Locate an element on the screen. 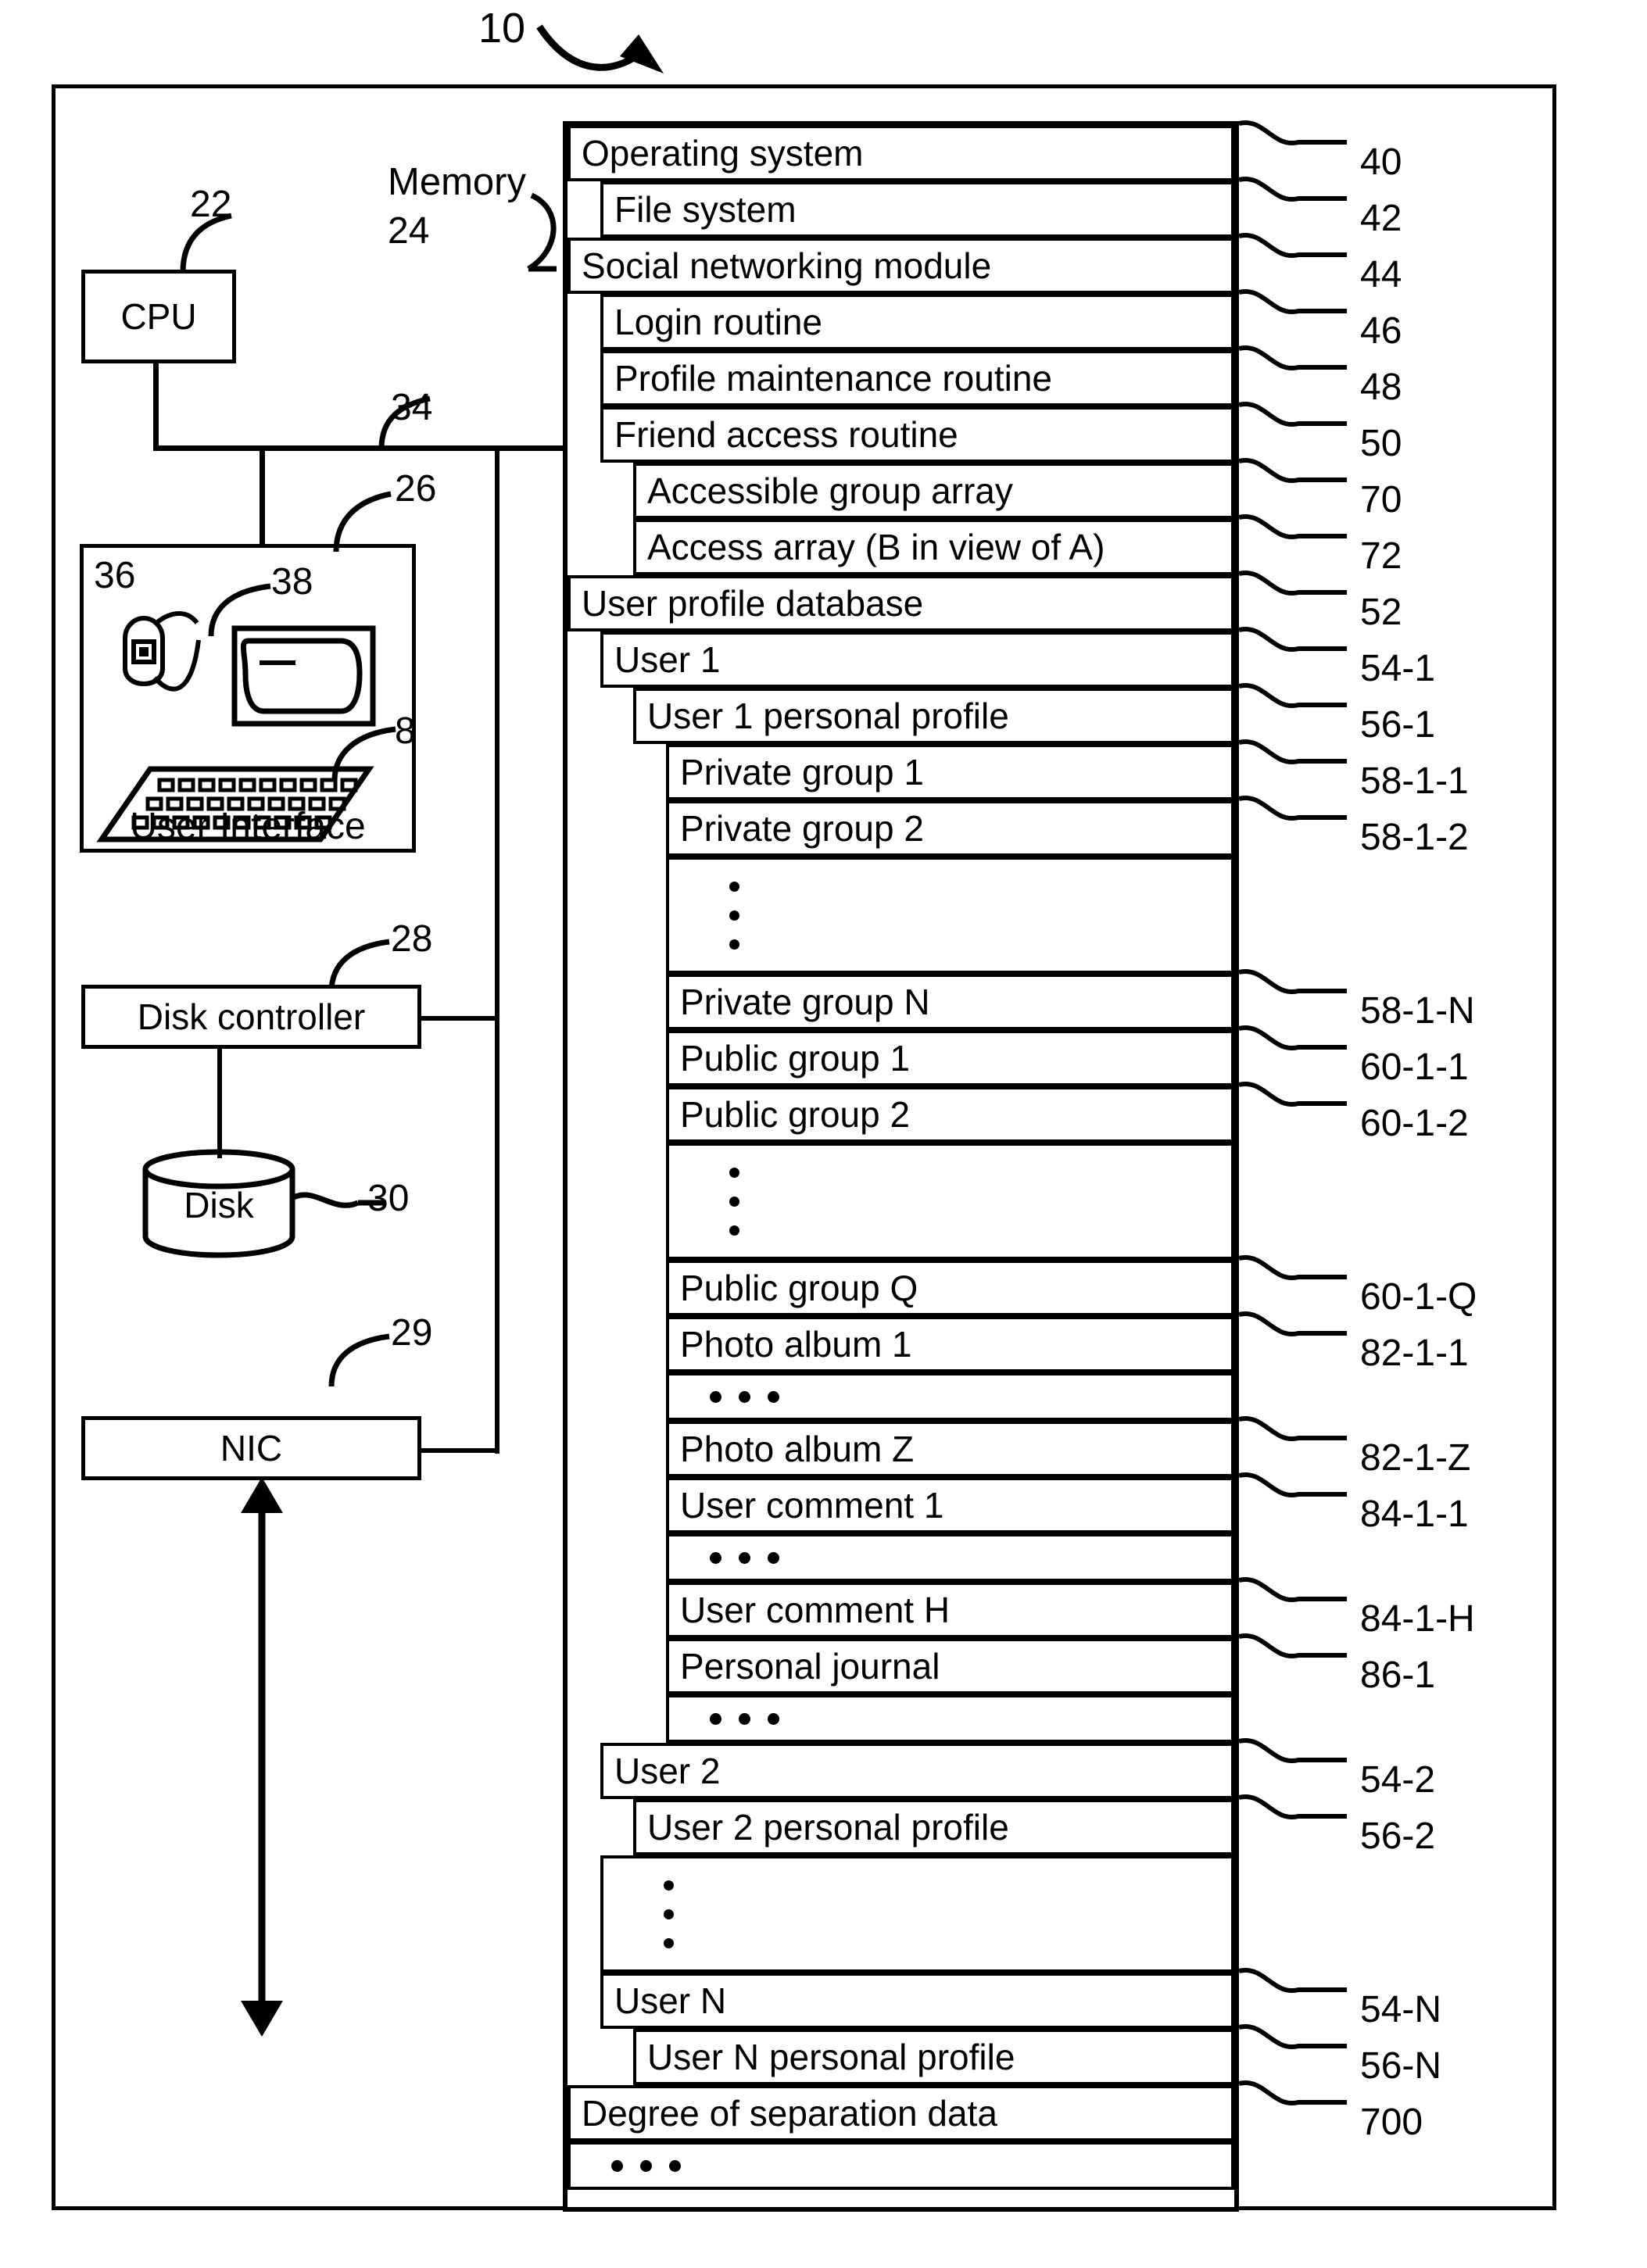 This screenshot has height=2268, width=1647. cpu-box: CPU is located at coordinates (158, 317).